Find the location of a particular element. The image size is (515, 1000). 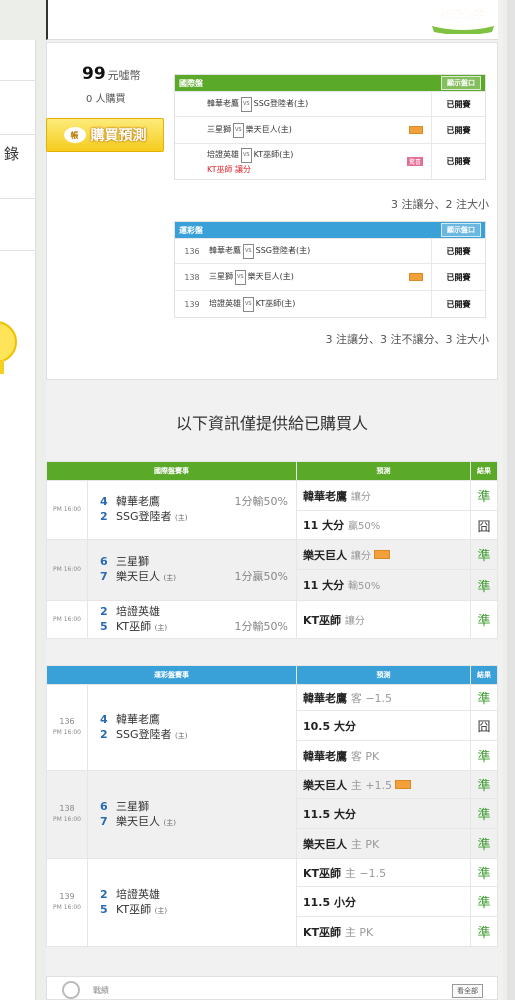

brand-logo: 莊家殺手 韓棒國際盤 is located at coordinates (463, 20).